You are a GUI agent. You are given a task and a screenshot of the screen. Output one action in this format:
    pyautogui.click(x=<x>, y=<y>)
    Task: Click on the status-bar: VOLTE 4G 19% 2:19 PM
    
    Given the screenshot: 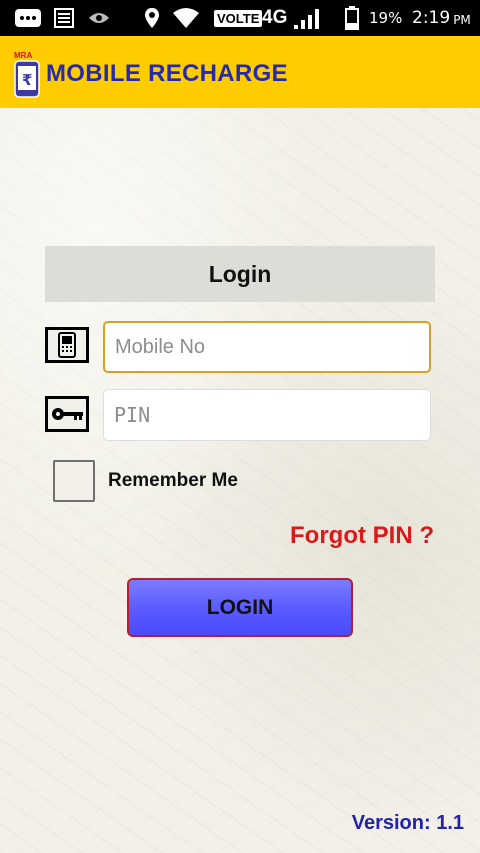 What is the action you would take?
    pyautogui.click(x=240, y=18)
    